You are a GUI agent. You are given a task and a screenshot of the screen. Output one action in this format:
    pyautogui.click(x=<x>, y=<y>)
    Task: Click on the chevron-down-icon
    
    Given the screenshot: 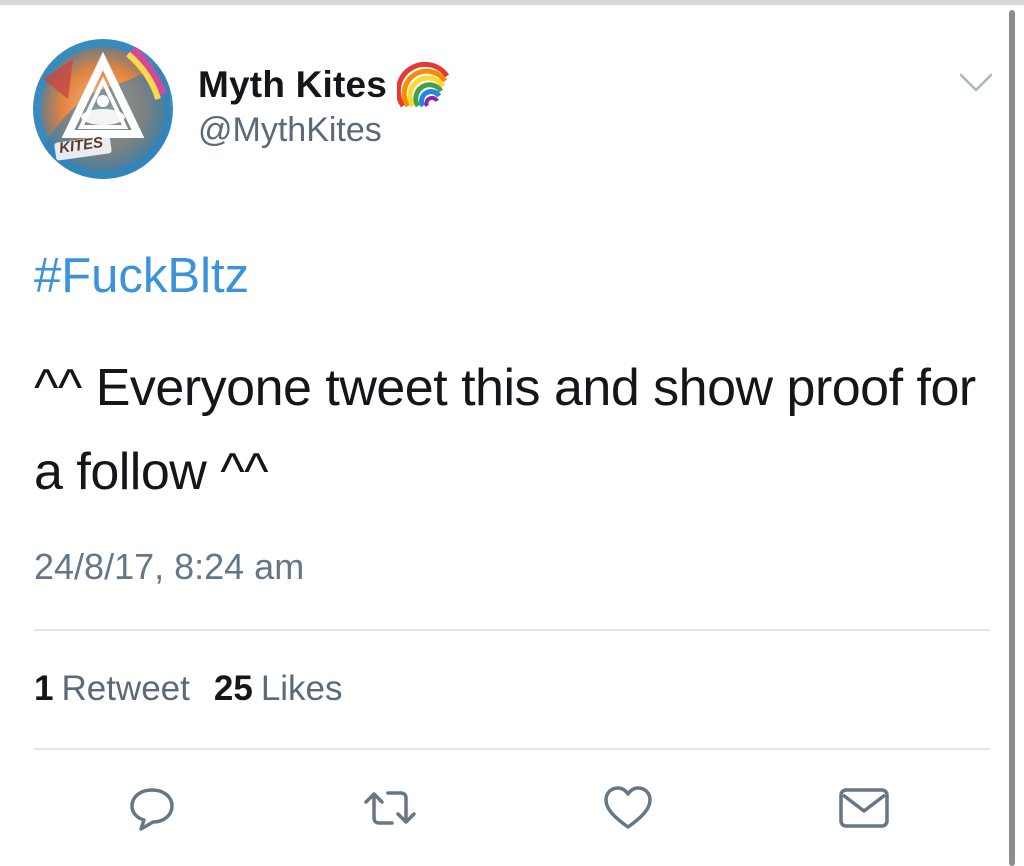 What is the action you would take?
    pyautogui.click(x=976, y=83)
    